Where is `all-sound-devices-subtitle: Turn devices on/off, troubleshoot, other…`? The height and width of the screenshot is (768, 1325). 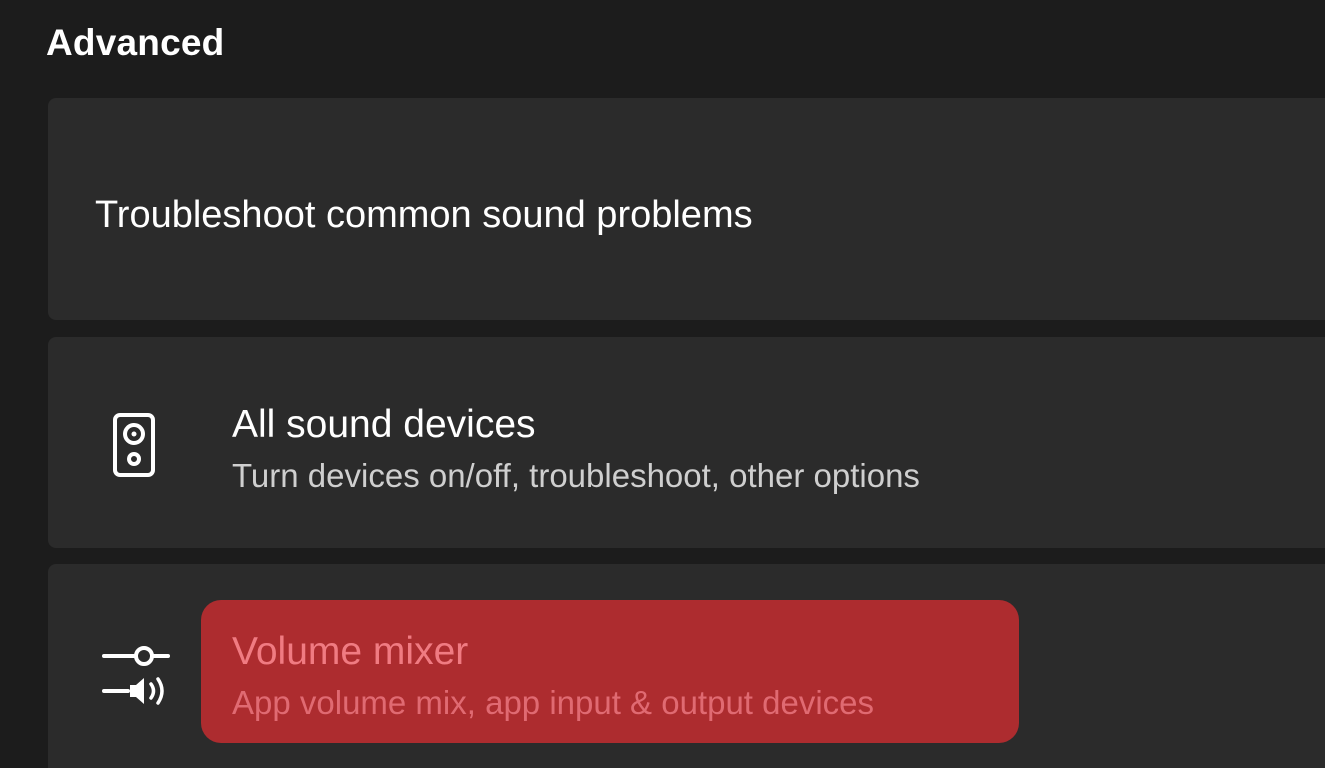 all-sound-devices-subtitle: Turn devices on/off, troubleshoot, other… is located at coordinates (576, 475).